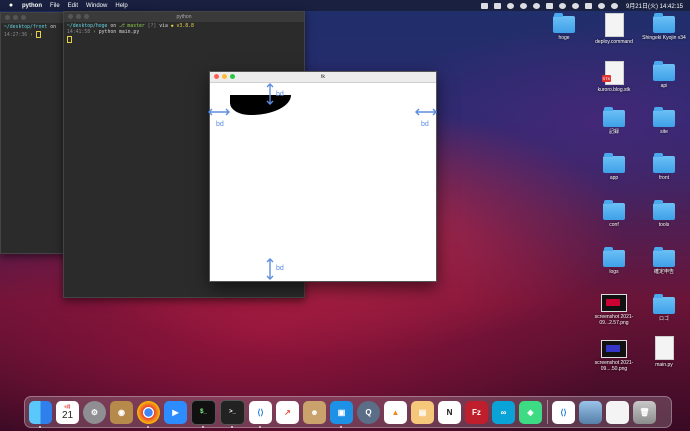 This screenshot has height=431, width=690. What do you see at coordinates (664, 27) in the screenshot?
I see `desktop-icon-shingeki: Shingeki Kyojin v34` at bounding box center [664, 27].